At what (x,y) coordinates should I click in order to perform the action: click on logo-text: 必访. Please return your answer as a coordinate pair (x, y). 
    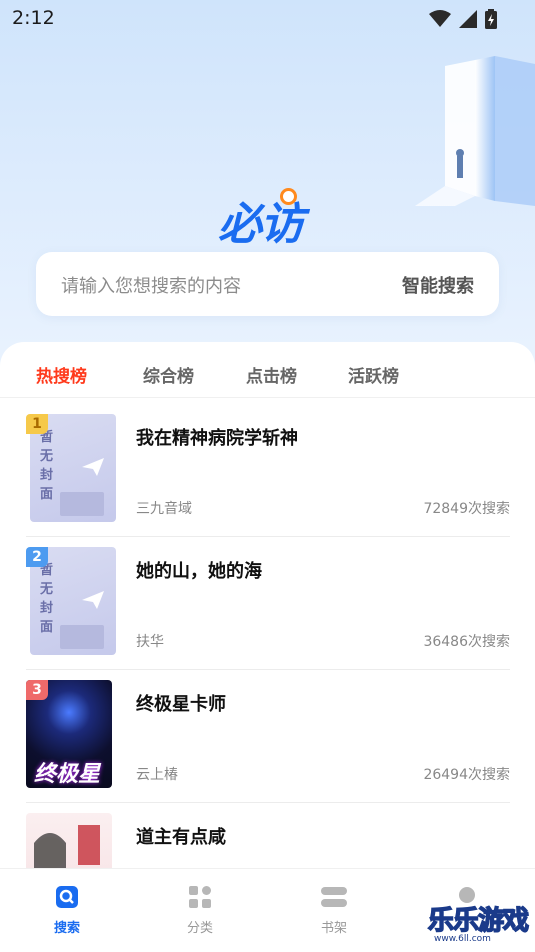
    Looking at the image, I should click on (261, 224).